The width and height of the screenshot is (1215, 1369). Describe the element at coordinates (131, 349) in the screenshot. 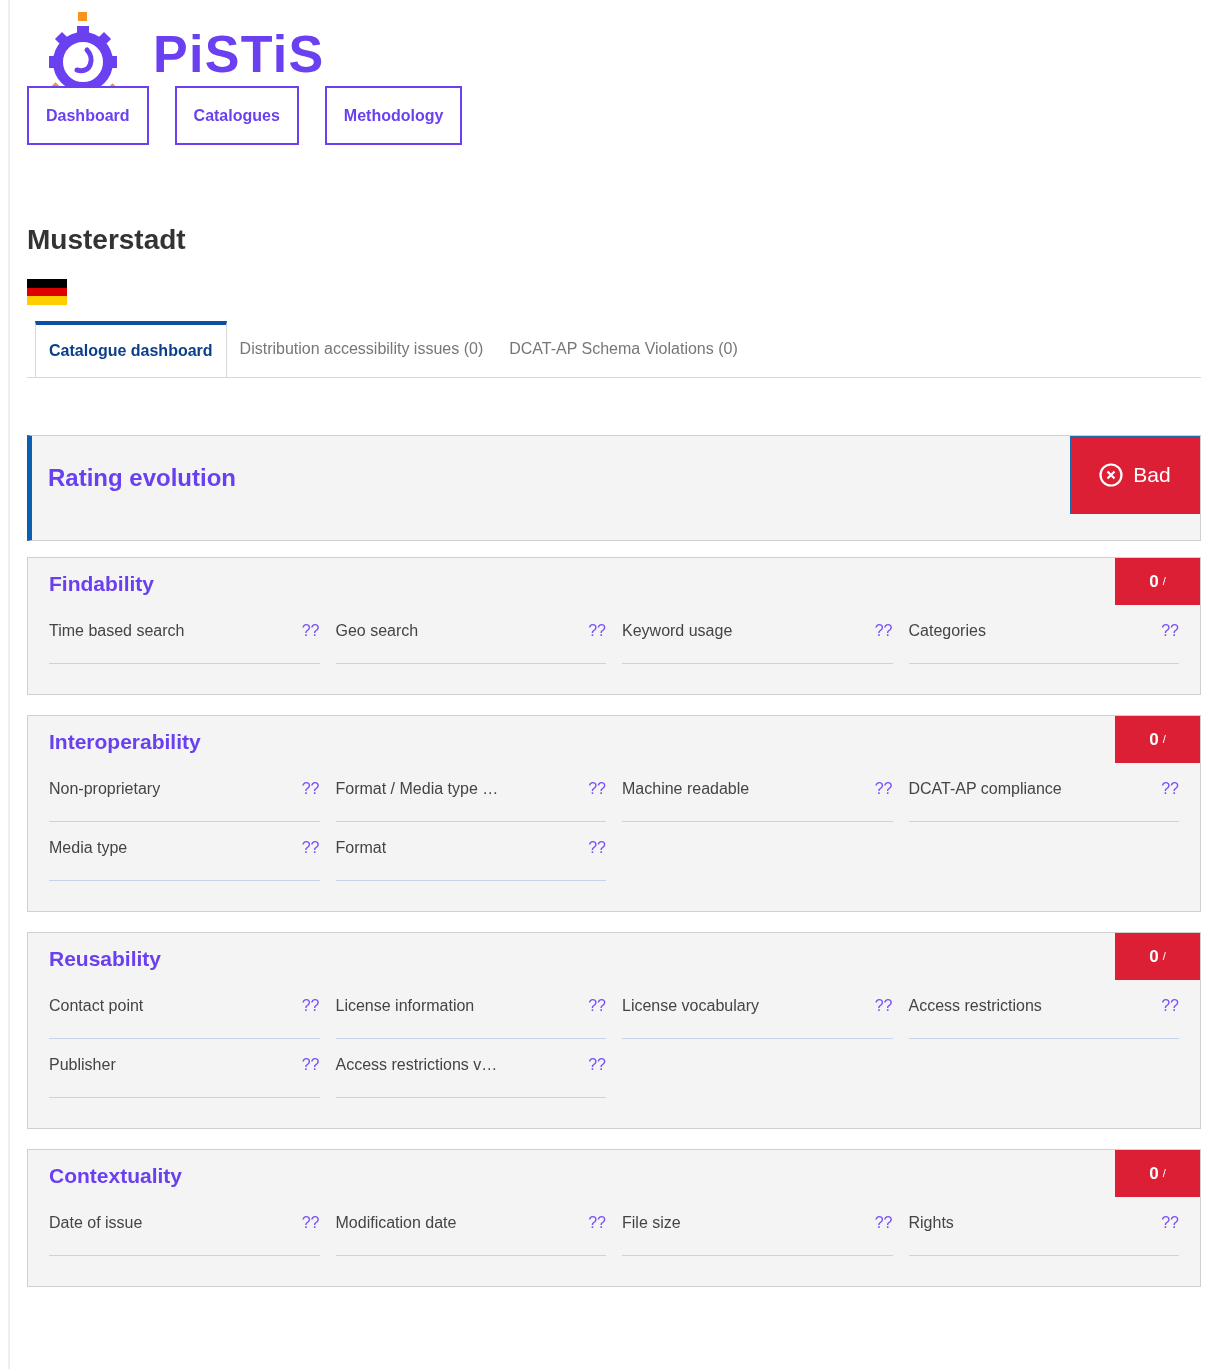

I see `tab: Catalogue dashboard` at that location.